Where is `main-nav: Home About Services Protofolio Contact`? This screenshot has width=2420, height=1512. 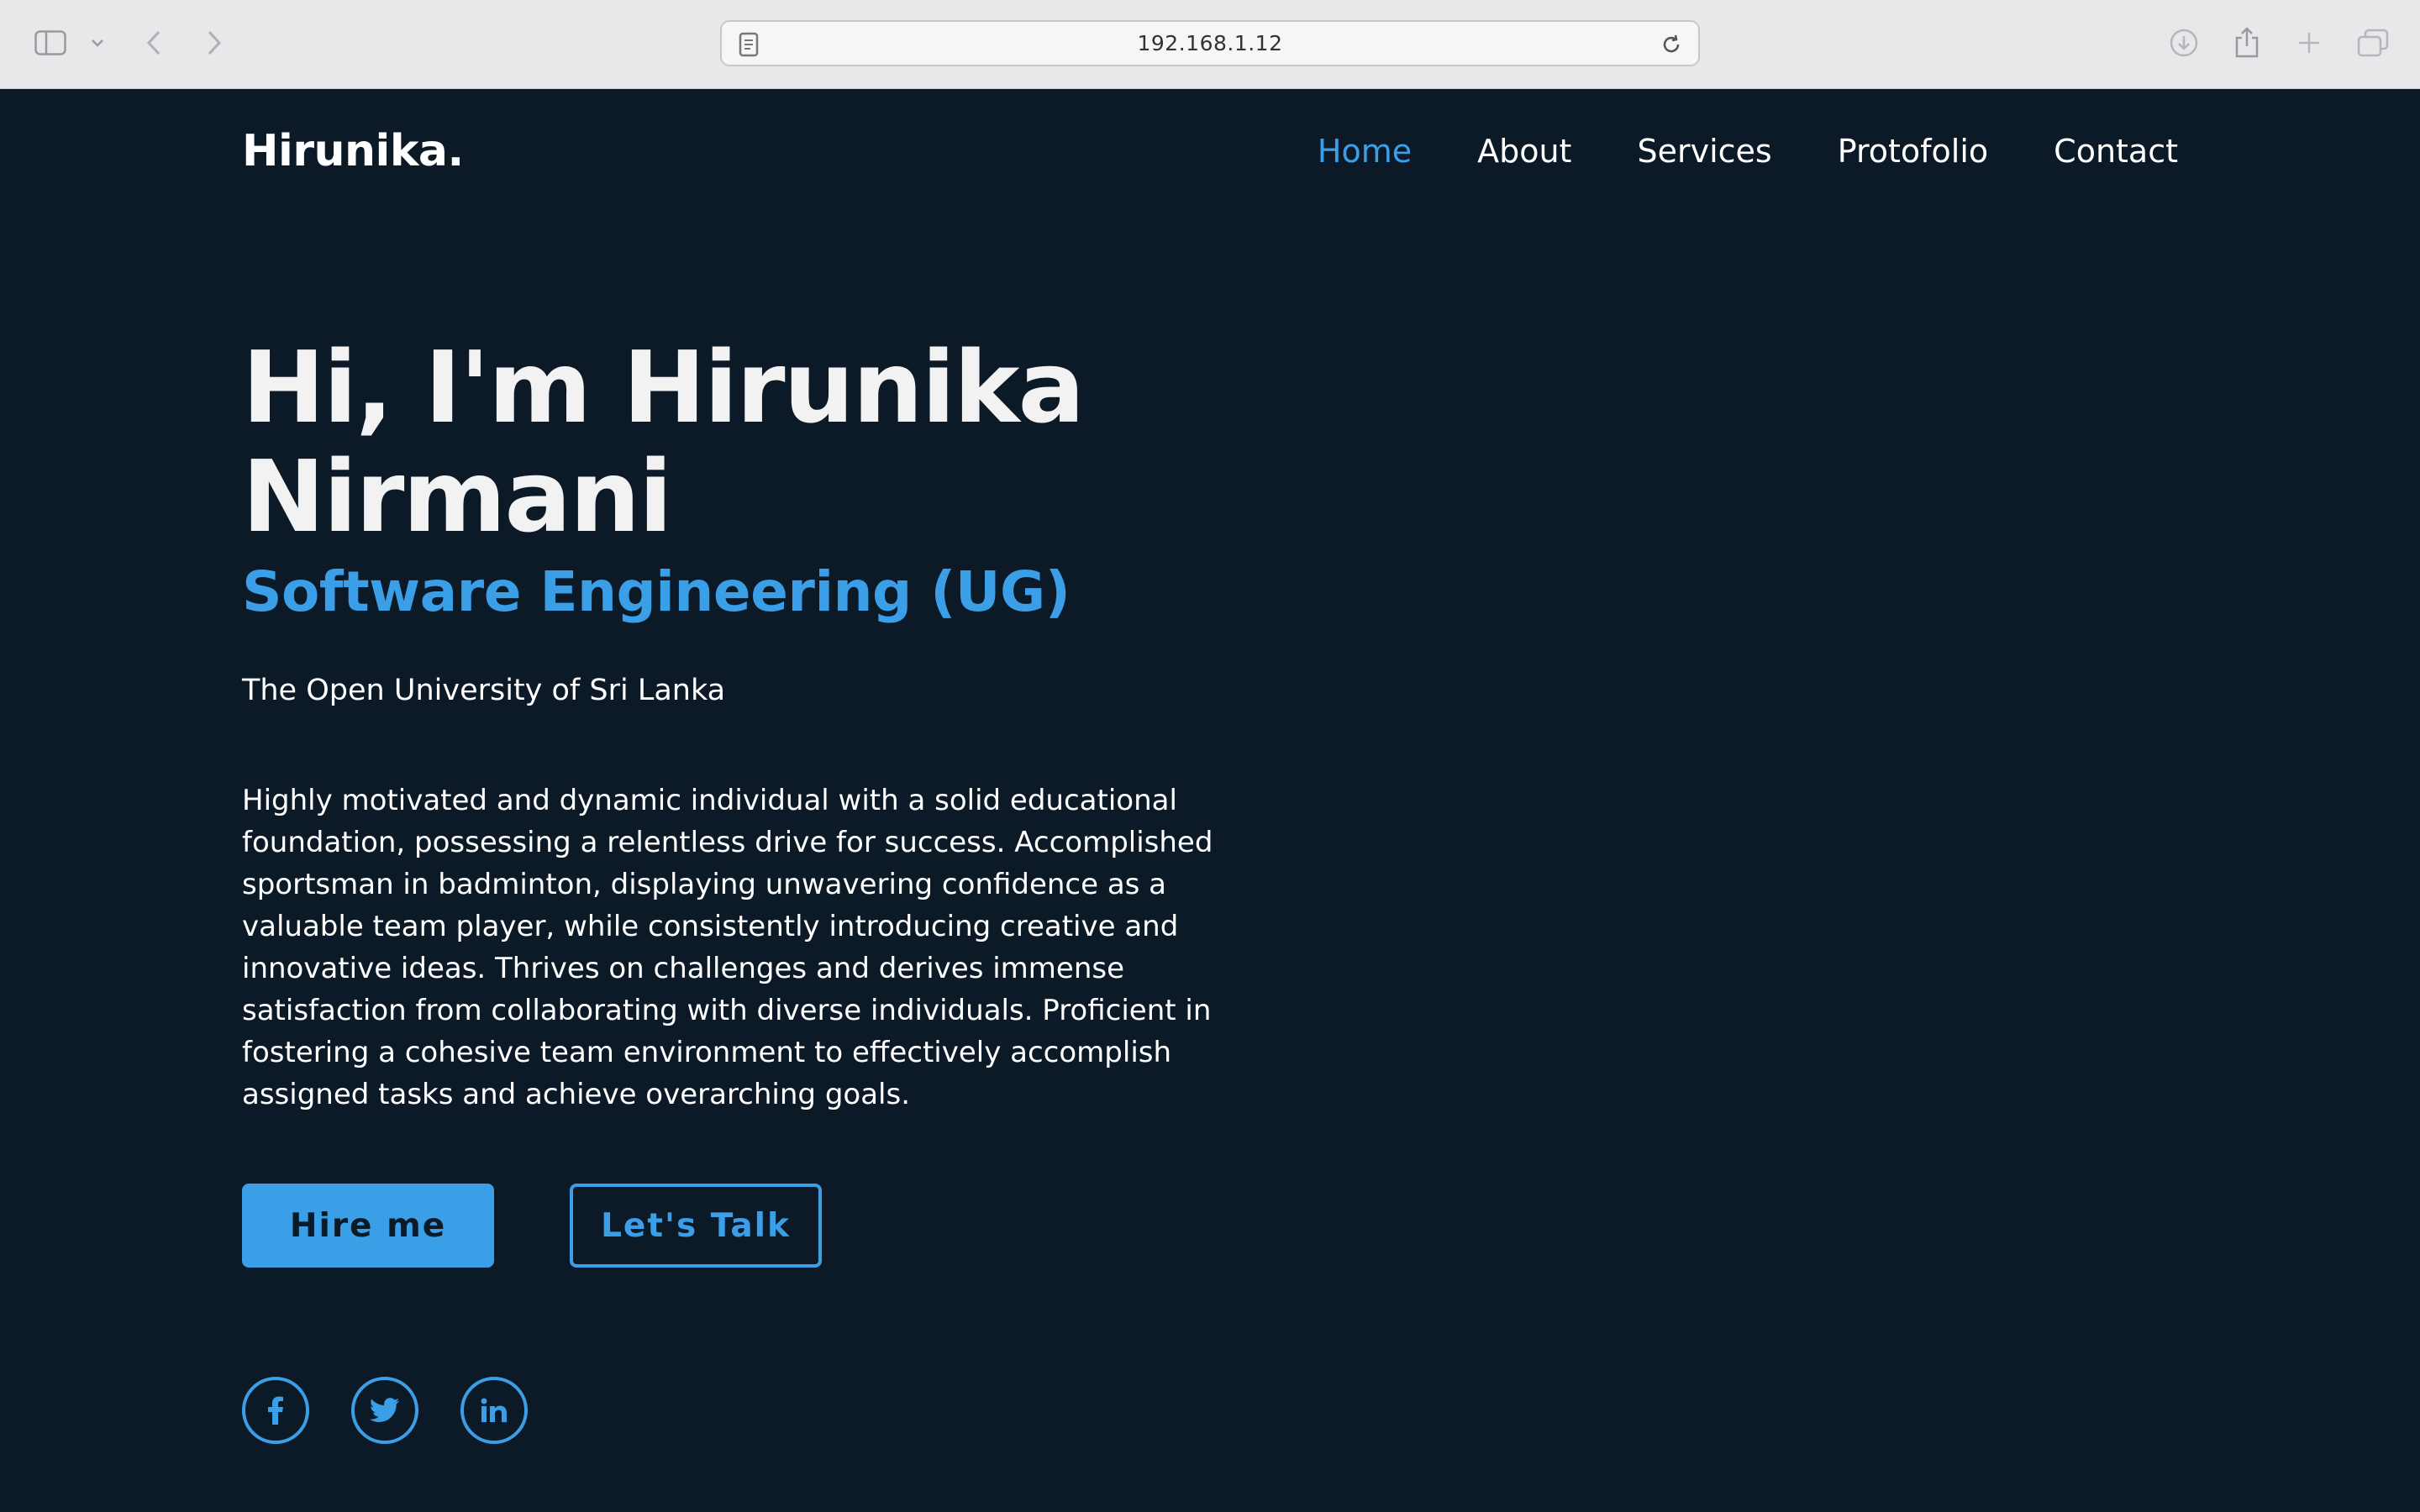 main-nav: Home About Services Protofolio Contact is located at coordinates (1748, 151).